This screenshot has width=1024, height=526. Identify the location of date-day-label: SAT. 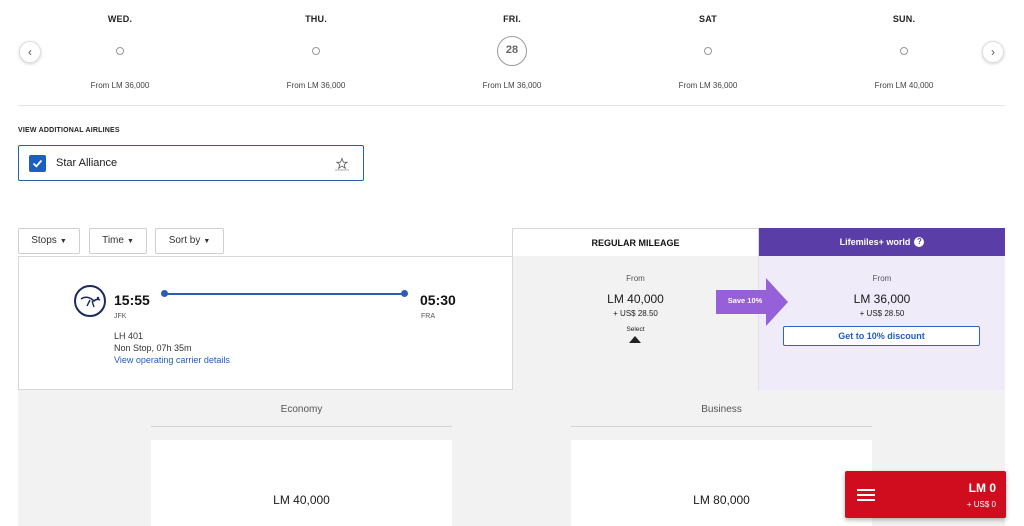
(708, 19).